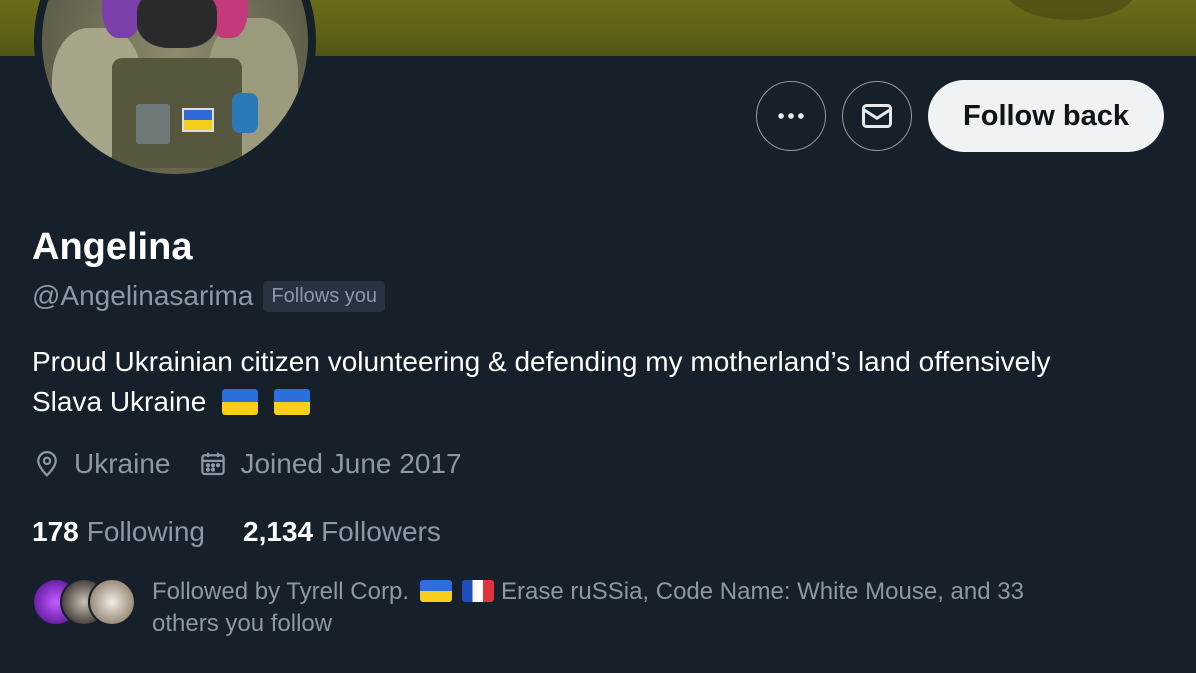 The height and width of the screenshot is (673, 1196). I want to click on display-name: Angelina, so click(112, 247).